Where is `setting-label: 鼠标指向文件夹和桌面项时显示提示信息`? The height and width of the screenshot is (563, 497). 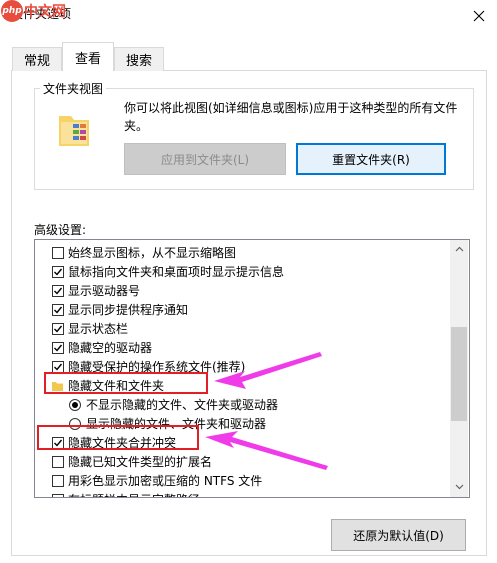
setting-label: 鼠标指向文件夹和桌面项时显示提示信息 is located at coordinates (176, 272).